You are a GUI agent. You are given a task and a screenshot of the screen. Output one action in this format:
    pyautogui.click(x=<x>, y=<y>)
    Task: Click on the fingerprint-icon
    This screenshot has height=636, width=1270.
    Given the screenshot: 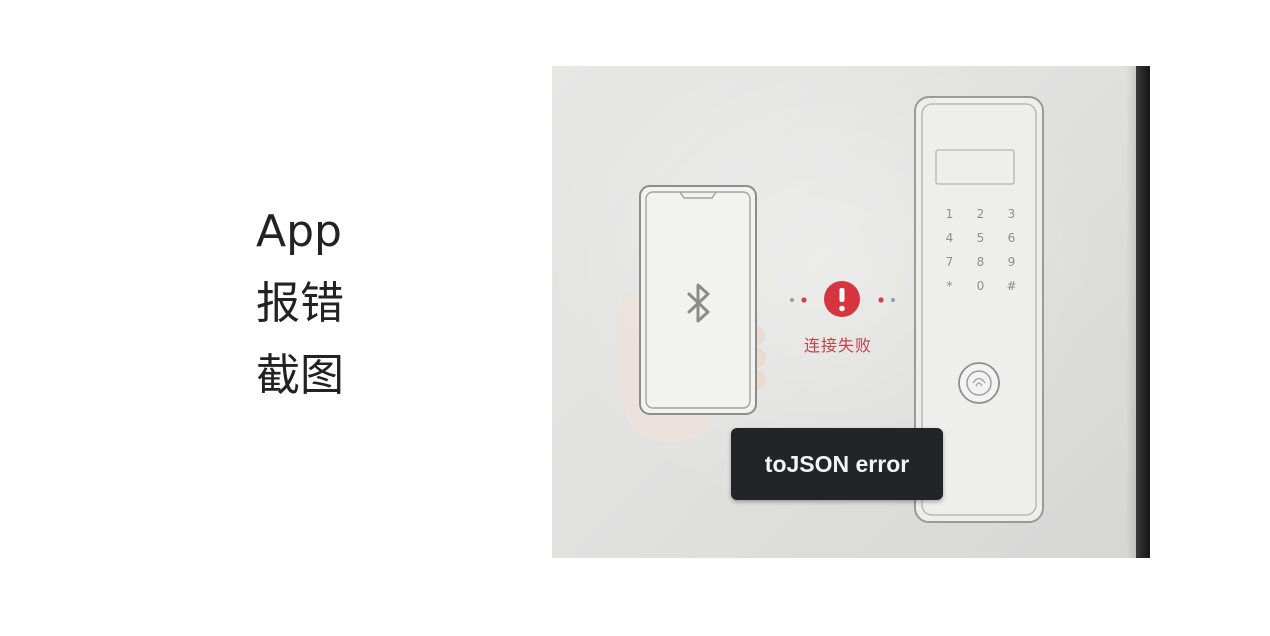 What is the action you would take?
    pyautogui.click(x=979, y=383)
    